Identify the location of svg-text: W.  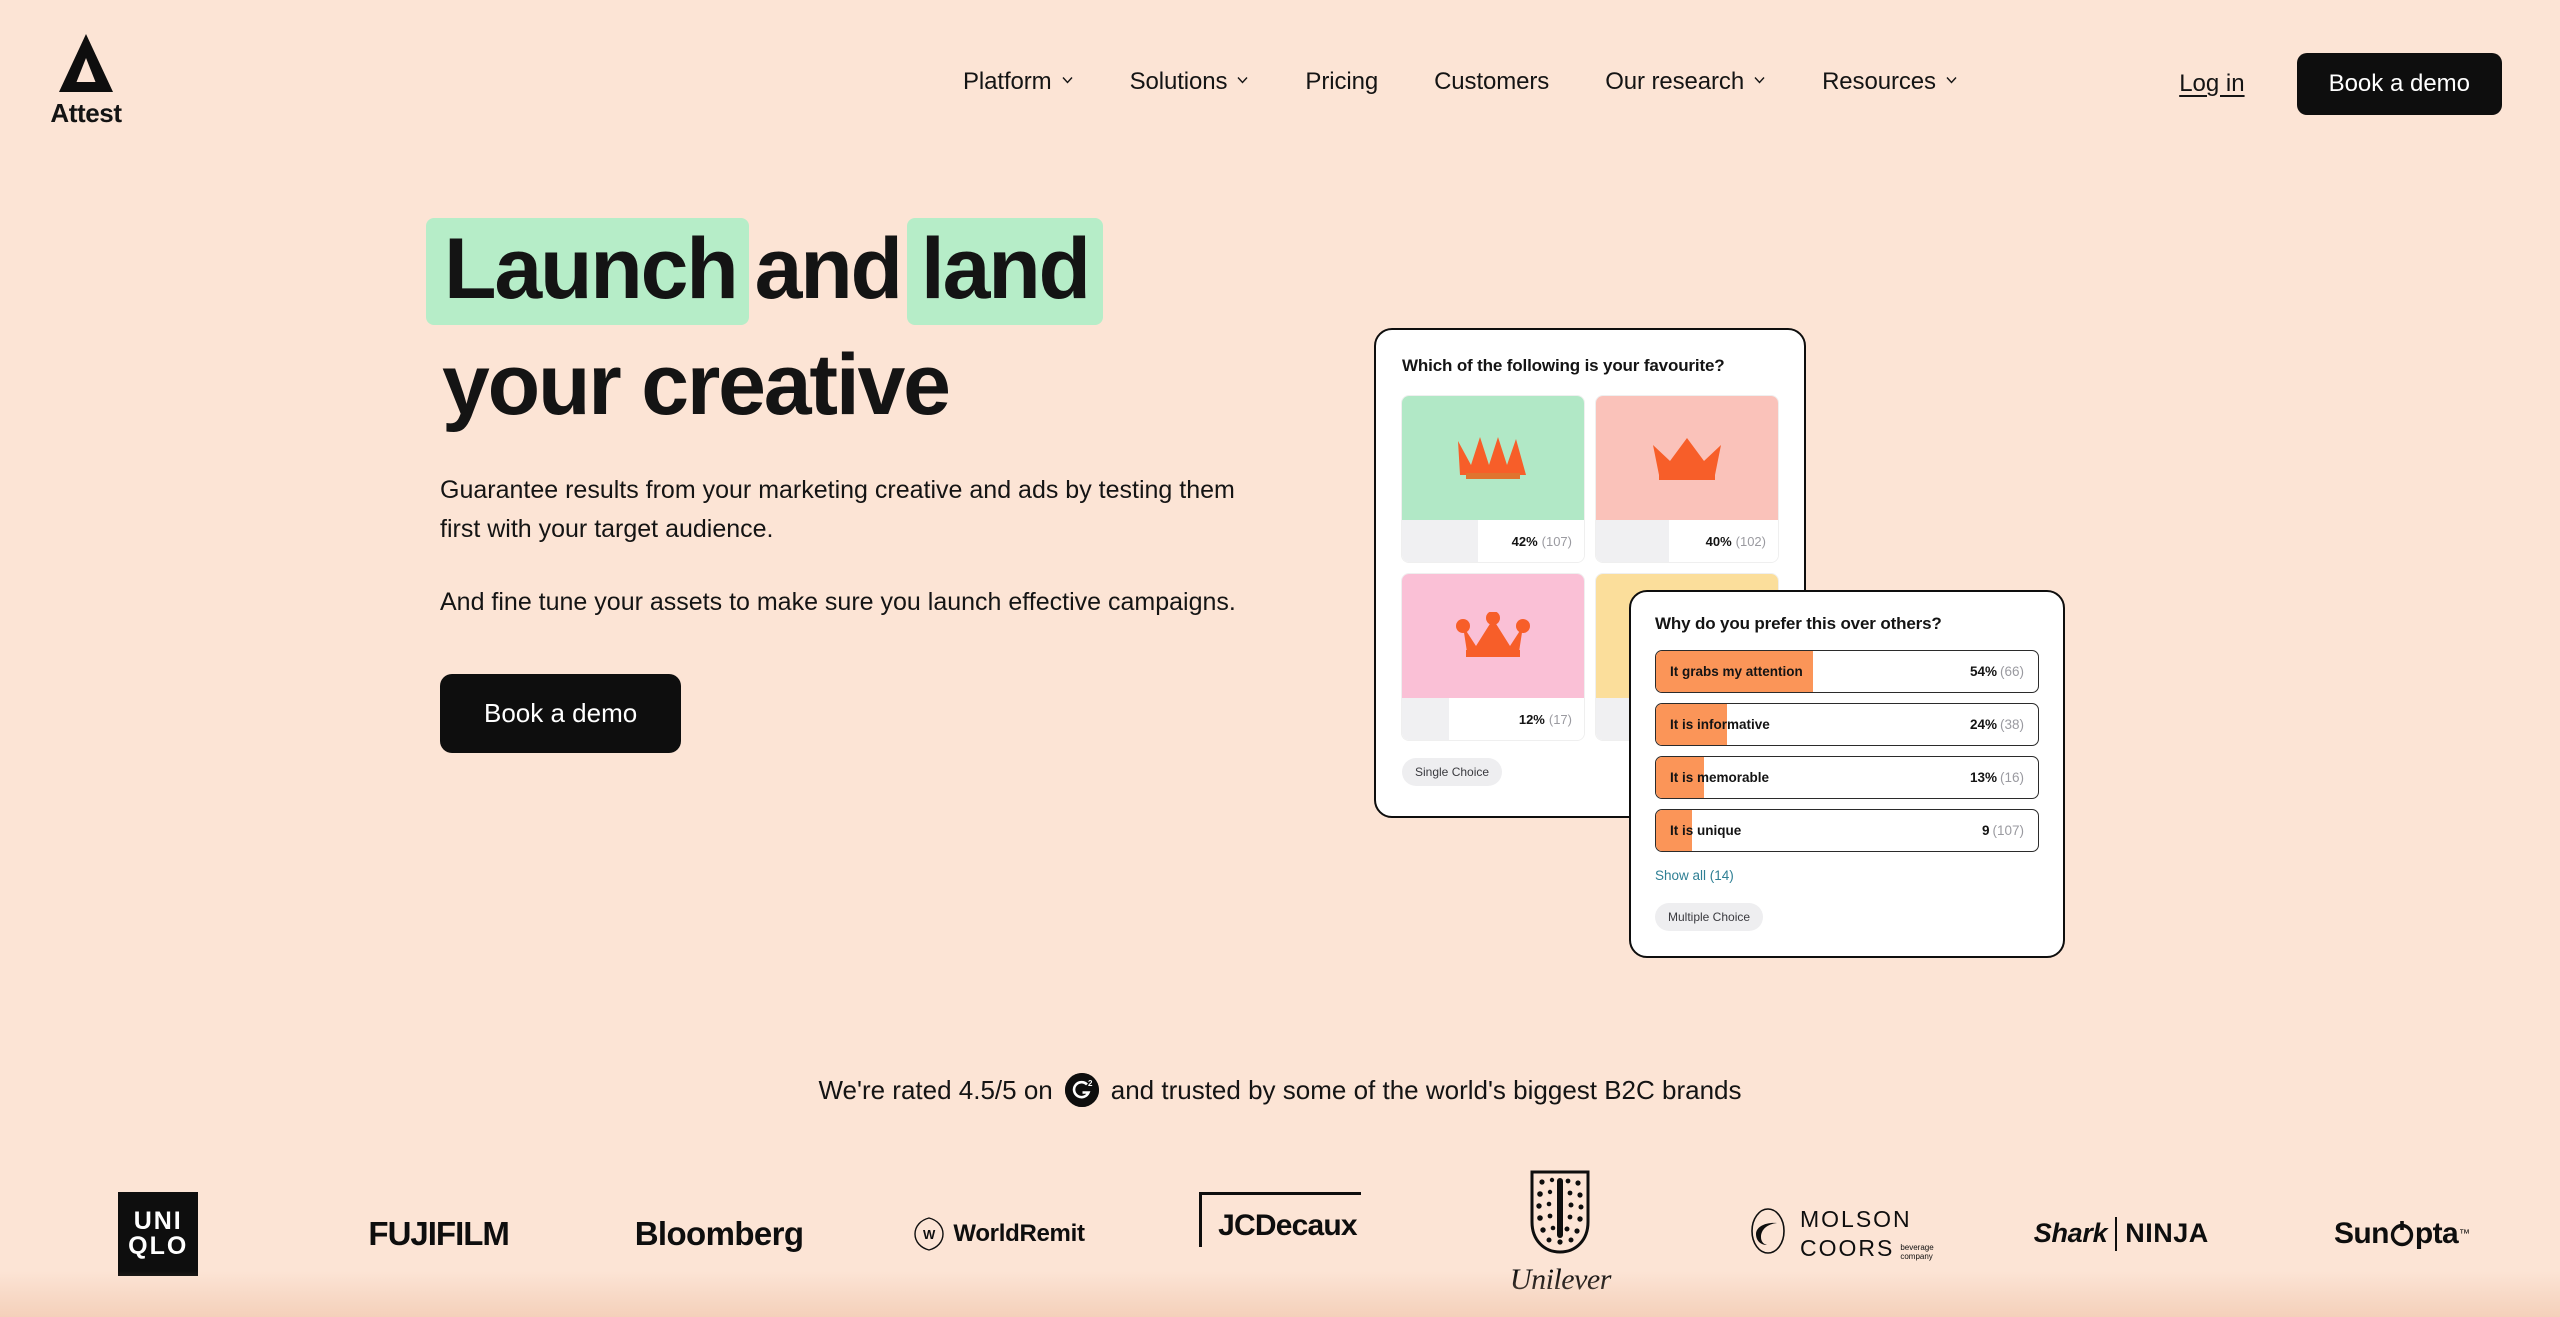
(929, 1234).